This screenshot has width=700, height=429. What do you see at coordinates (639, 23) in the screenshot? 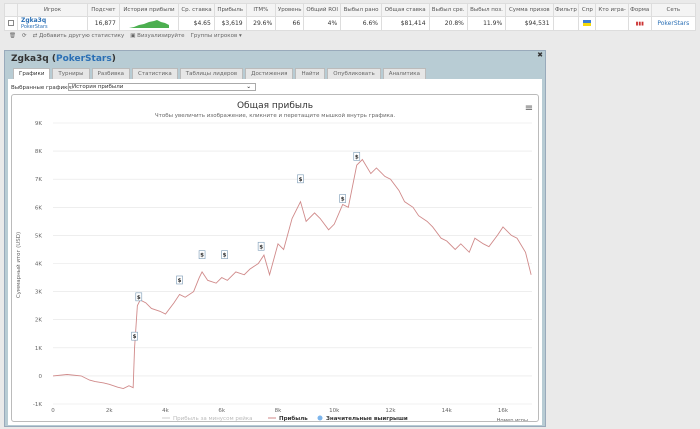
I see `form-icon: ▮▮▮` at bounding box center [639, 23].